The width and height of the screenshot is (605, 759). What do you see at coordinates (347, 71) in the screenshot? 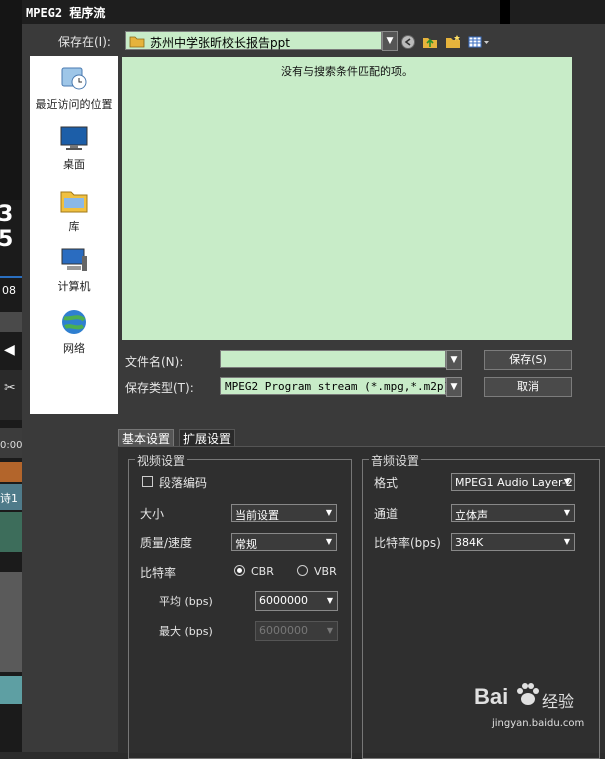
I see `empty-message: 没有与搜索条件匹配的项。` at bounding box center [347, 71].